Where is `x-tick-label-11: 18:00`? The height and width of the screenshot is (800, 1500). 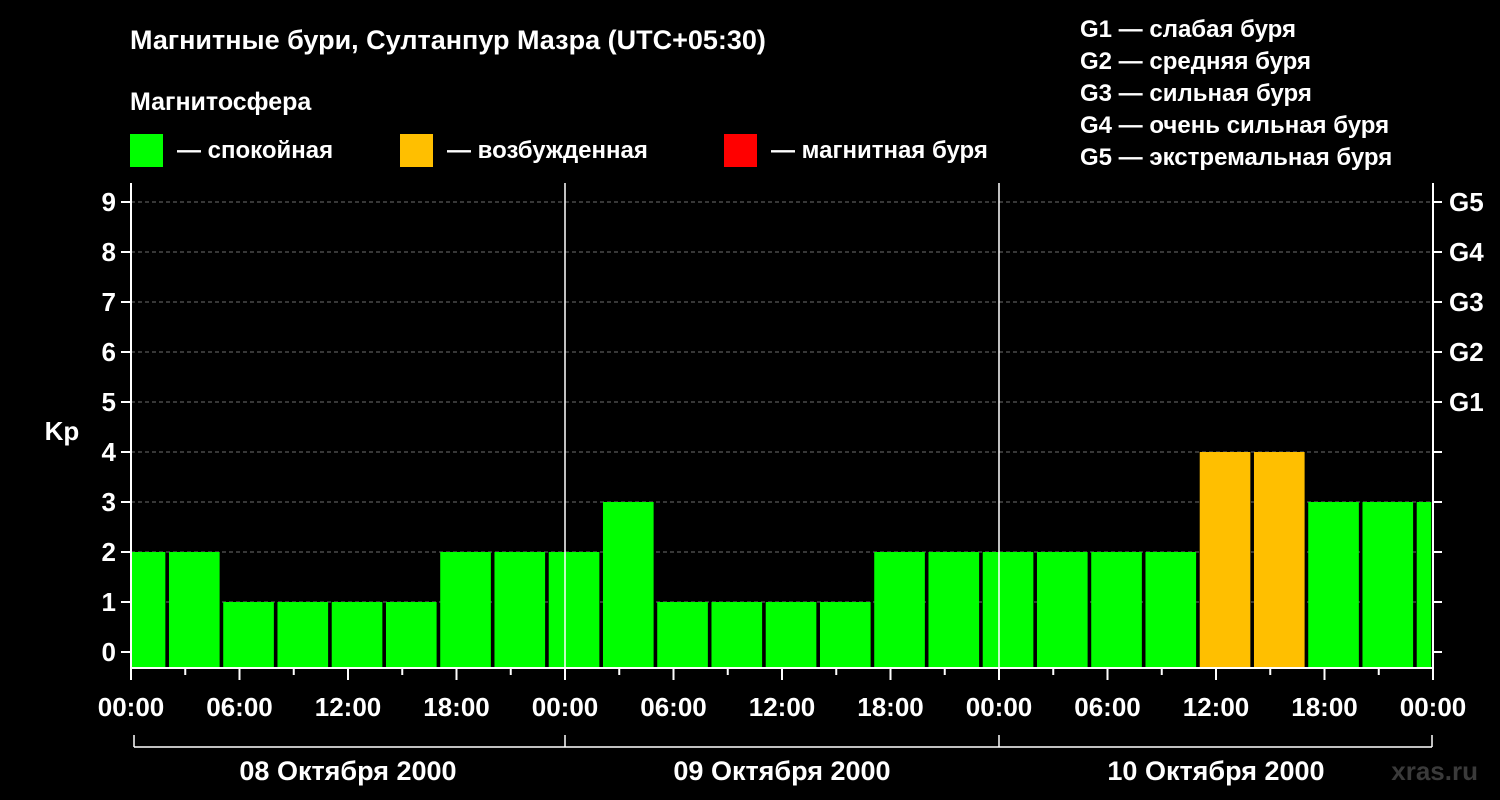
x-tick-label-11: 18:00 is located at coordinates (1324, 707).